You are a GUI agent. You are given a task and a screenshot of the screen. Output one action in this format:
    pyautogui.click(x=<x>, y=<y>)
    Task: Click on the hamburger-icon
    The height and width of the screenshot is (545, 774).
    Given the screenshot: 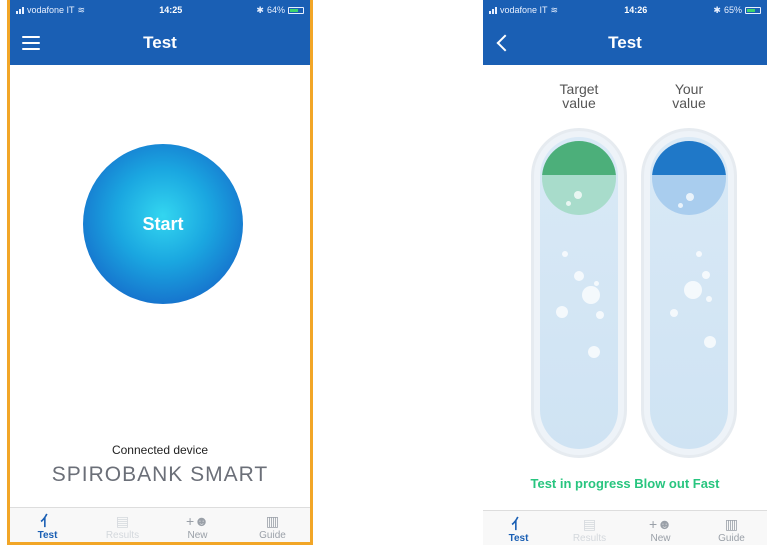 What is the action you would take?
    pyautogui.click(x=31, y=42)
    